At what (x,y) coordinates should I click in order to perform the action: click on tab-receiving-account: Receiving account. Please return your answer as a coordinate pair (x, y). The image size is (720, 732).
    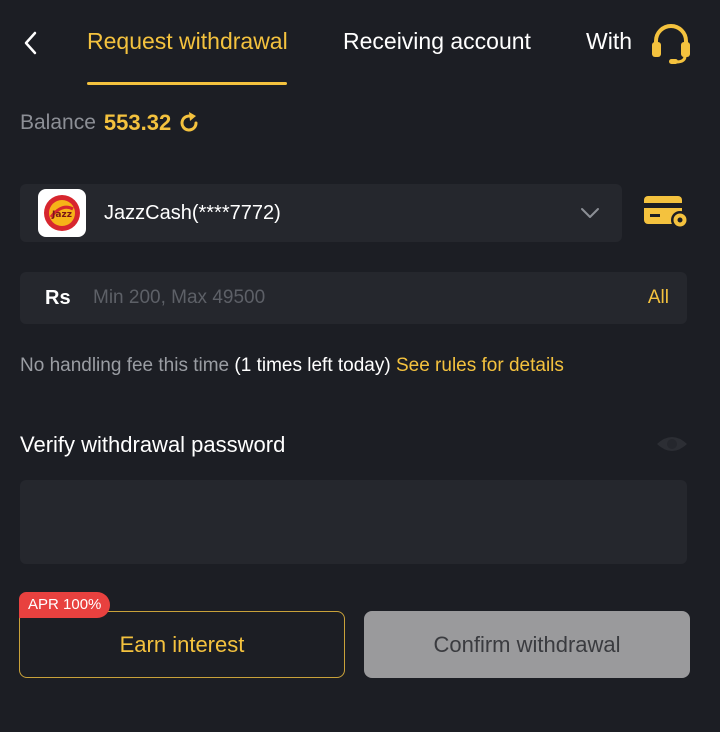
    Looking at the image, I should click on (437, 41).